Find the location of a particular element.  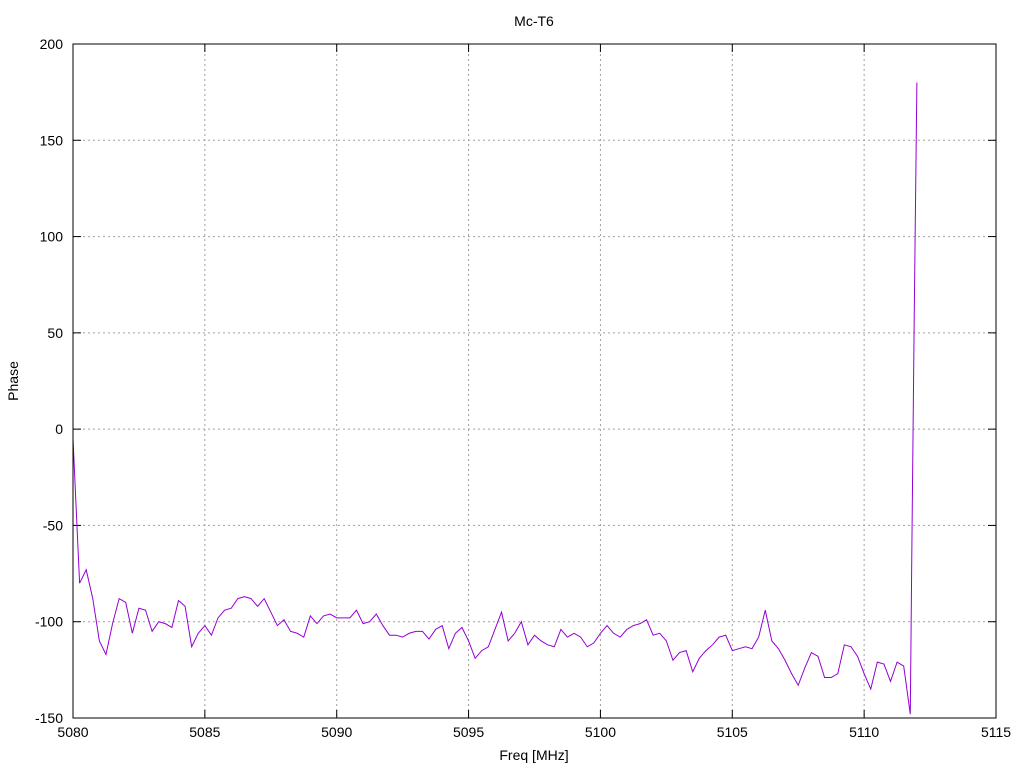

y-tick-label: -150 is located at coordinates (49, 718).